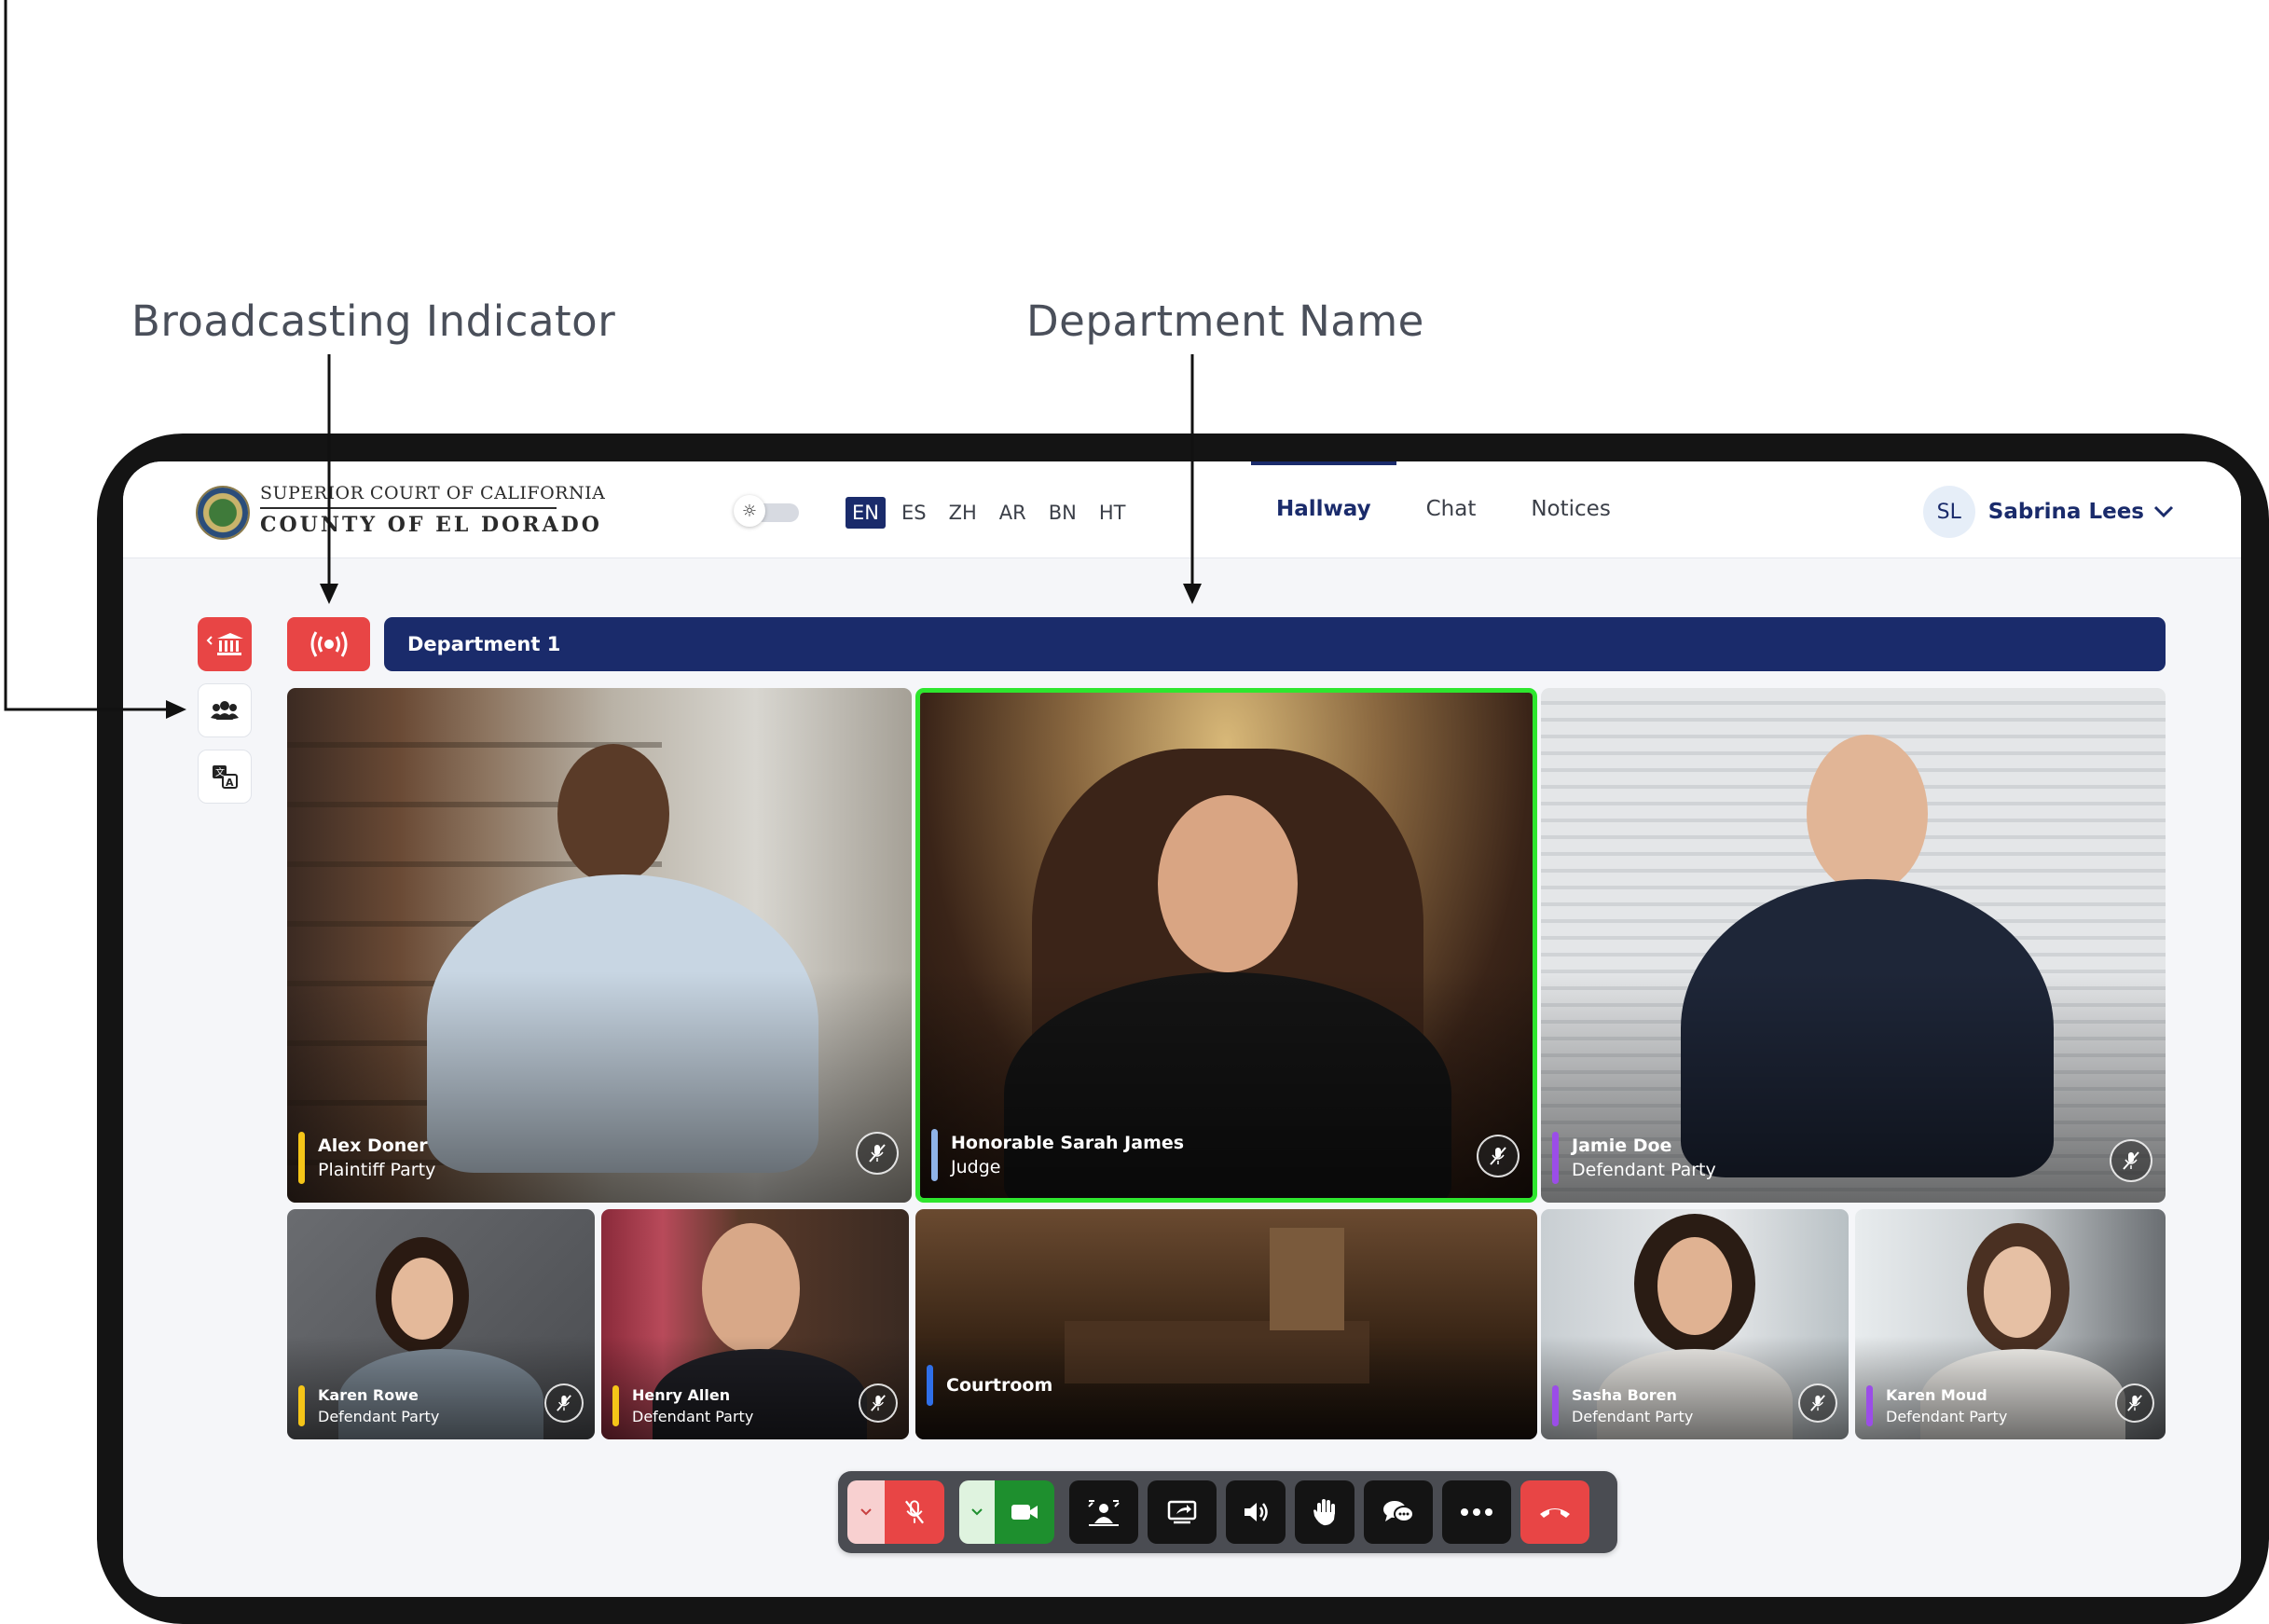 The image size is (2269, 1624). What do you see at coordinates (2066, 512) in the screenshot?
I see `user-name: Sabrina Lees` at bounding box center [2066, 512].